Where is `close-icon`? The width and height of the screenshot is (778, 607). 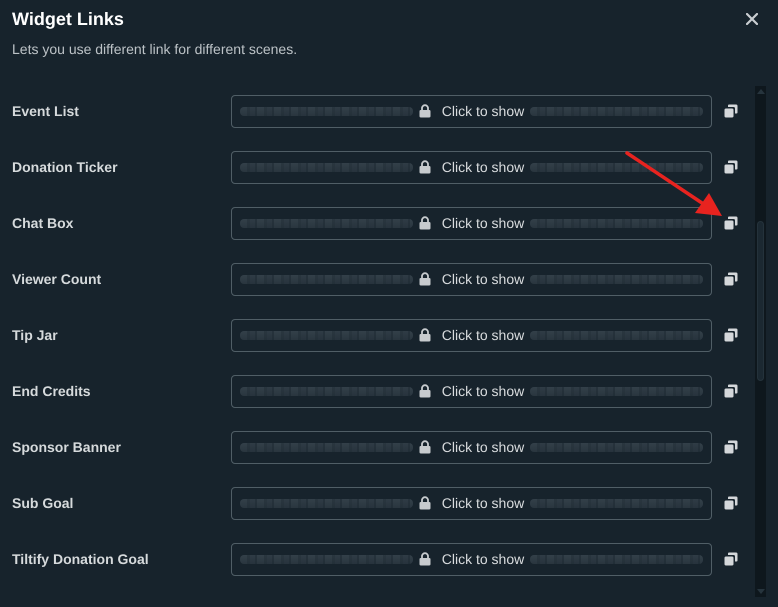
close-icon is located at coordinates (752, 19).